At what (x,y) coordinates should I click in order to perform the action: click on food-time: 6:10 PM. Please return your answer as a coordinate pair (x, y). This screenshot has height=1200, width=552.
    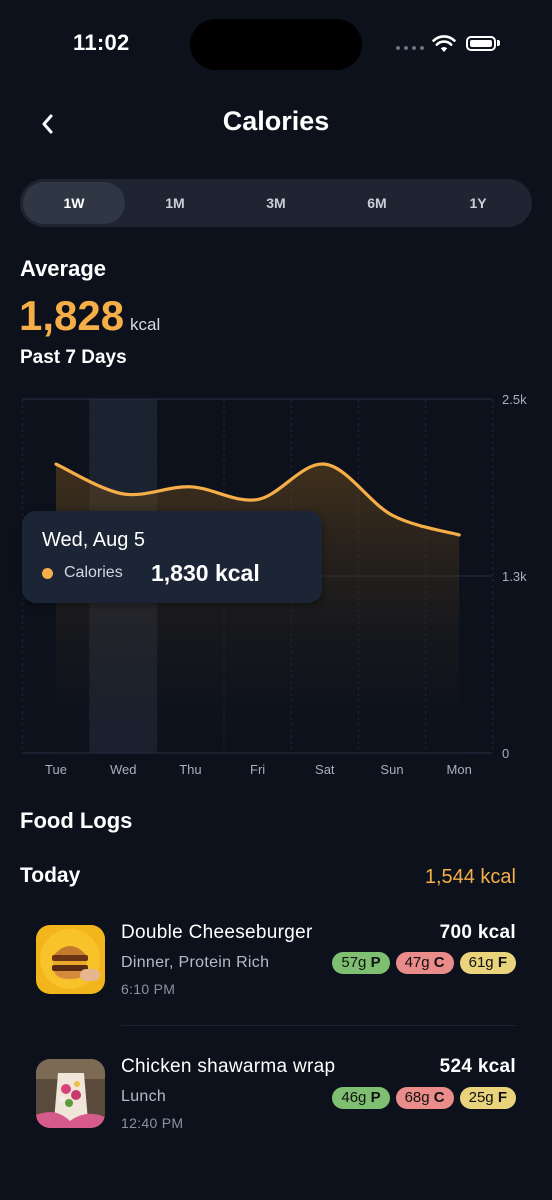
    Looking at the image, I should click on (148, 989).